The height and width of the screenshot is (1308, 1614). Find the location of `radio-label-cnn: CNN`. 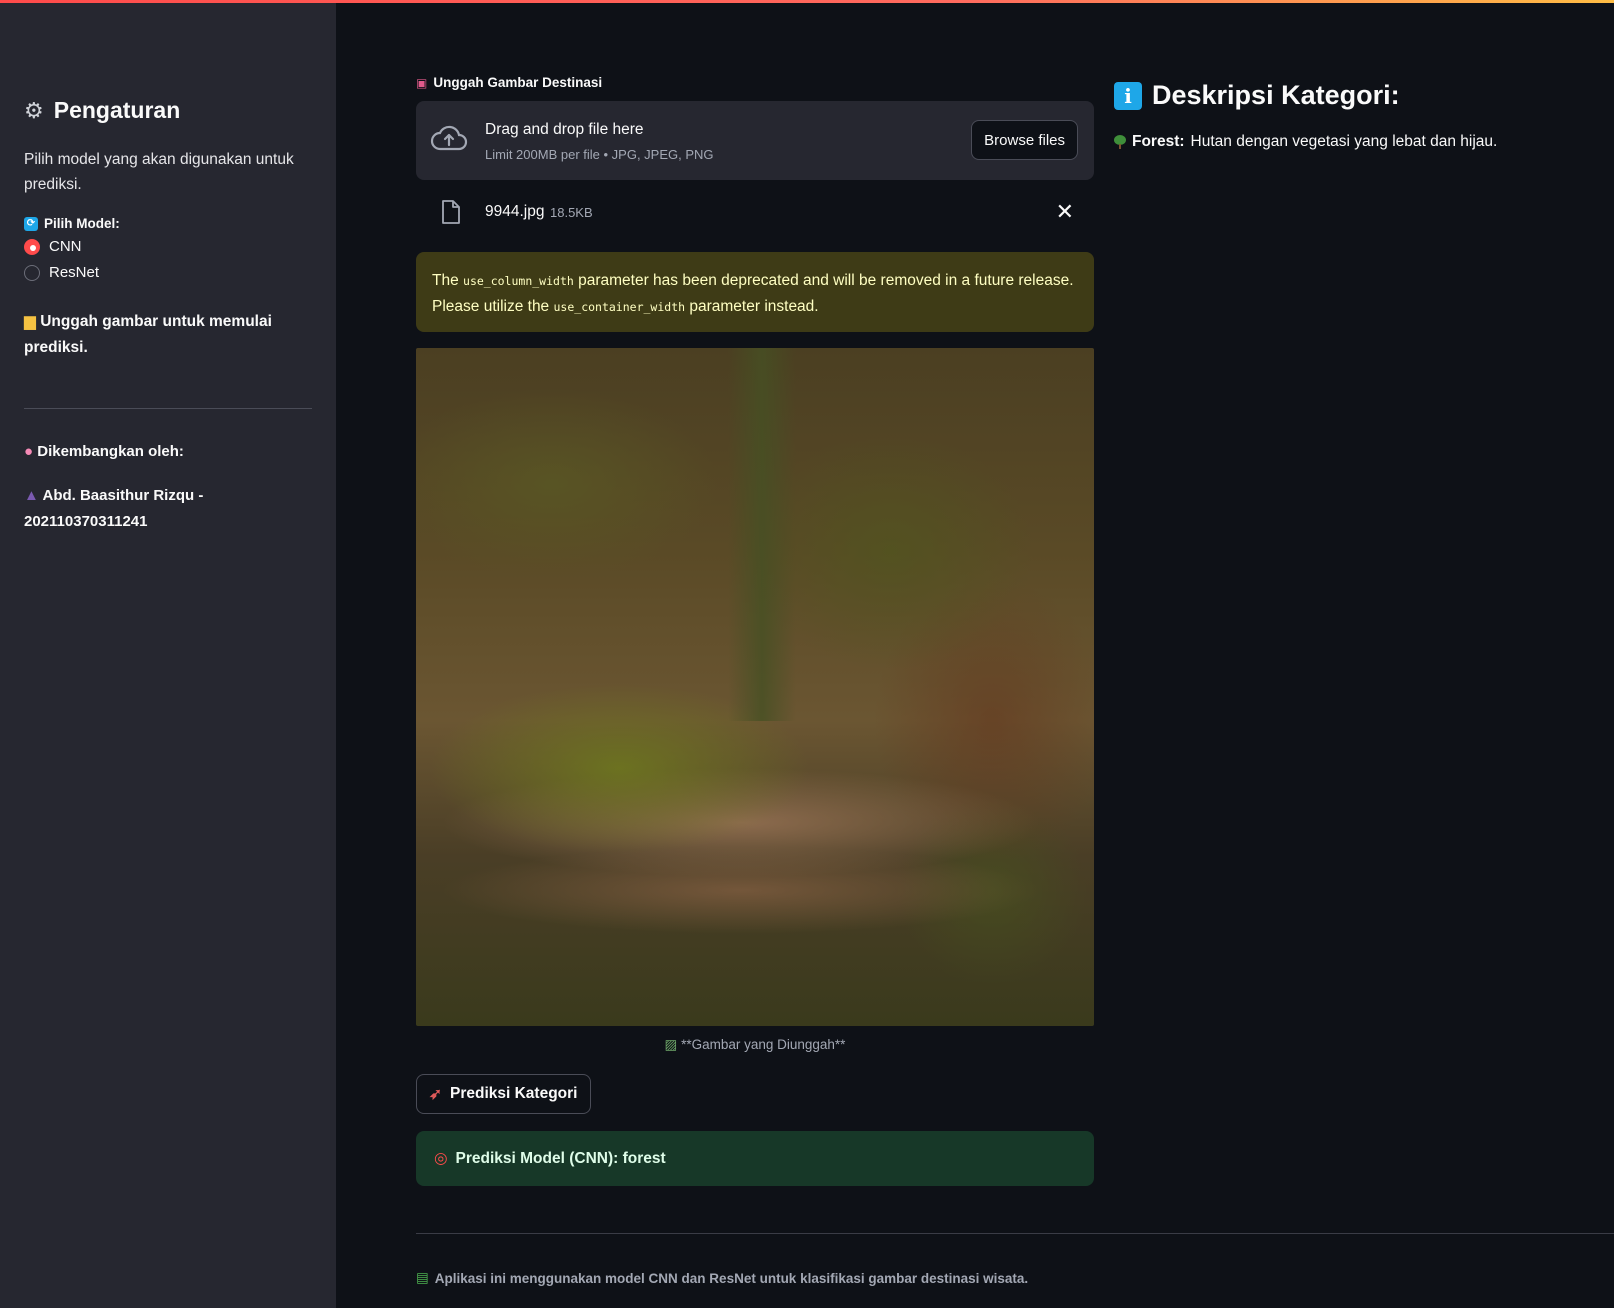

radio-label-cnn: CNN is located at coordinates (65, 246).